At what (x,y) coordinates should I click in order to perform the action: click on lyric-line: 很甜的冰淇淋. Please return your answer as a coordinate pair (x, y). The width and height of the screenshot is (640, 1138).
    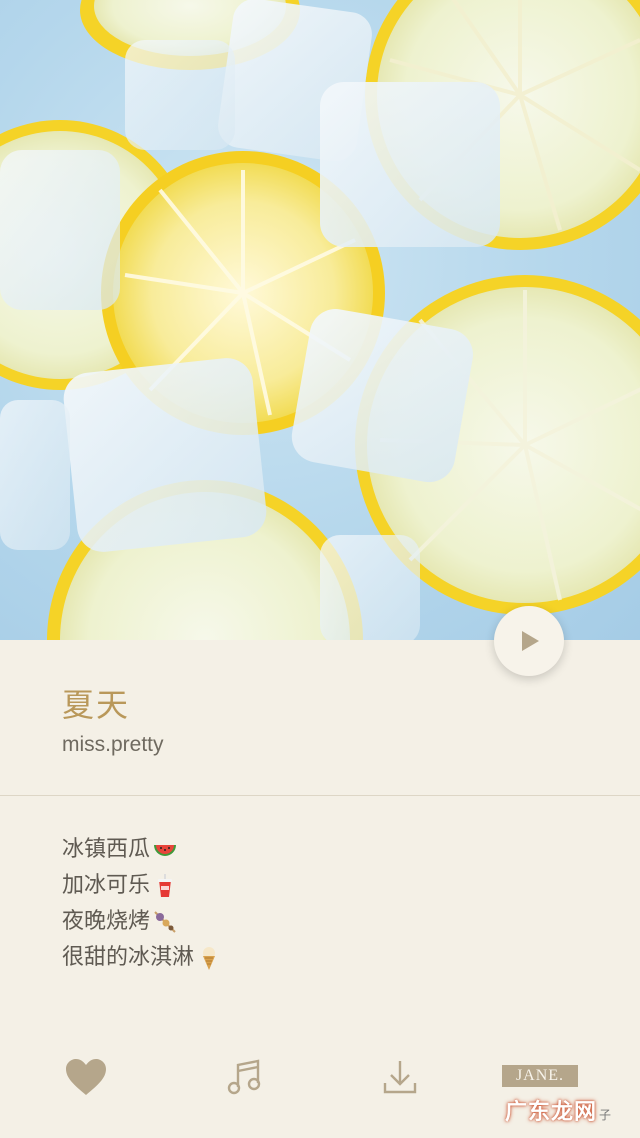
    Looking at the image, I should click on (142, 958).